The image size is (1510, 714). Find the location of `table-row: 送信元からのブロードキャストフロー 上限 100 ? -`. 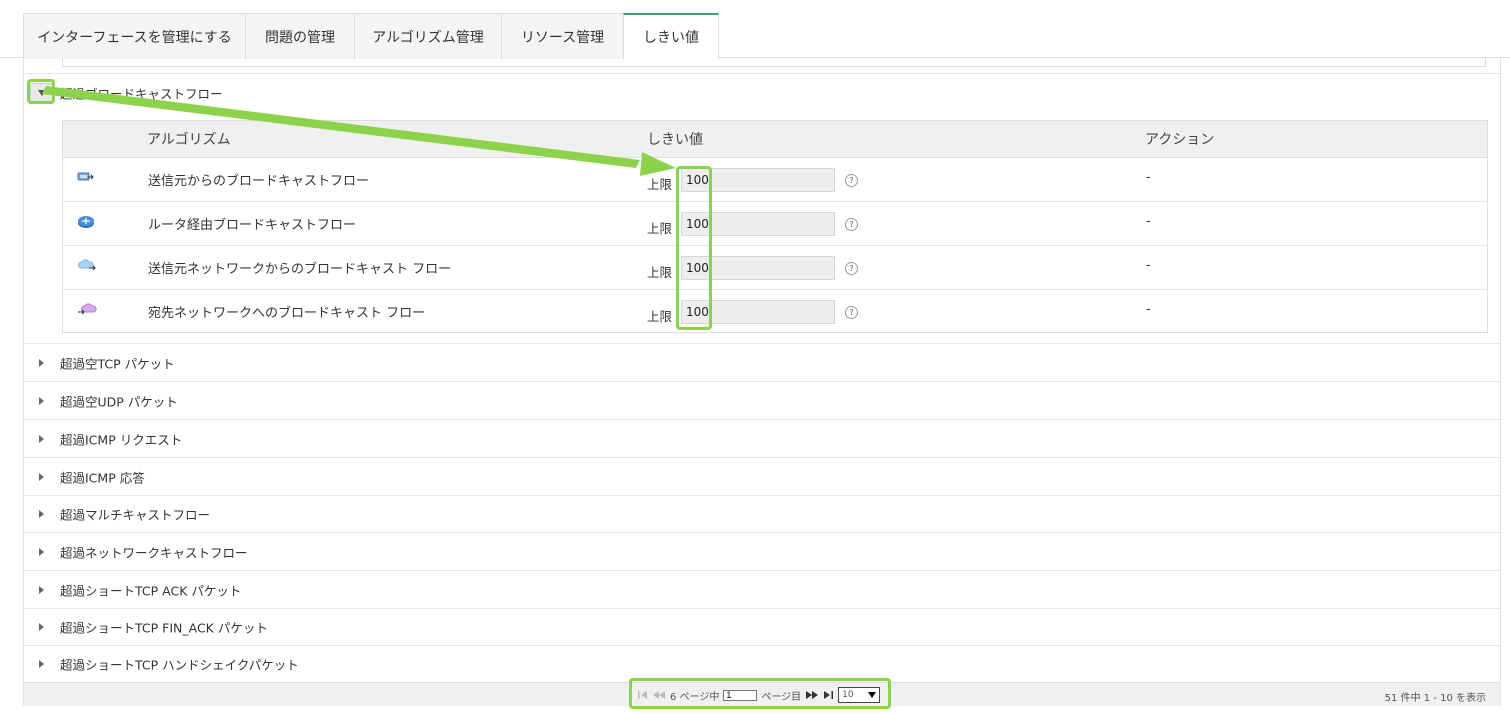

table-row: 送信元からのブロードキャストフロー 上限 100 ? - is located at coordinates (775, 180).